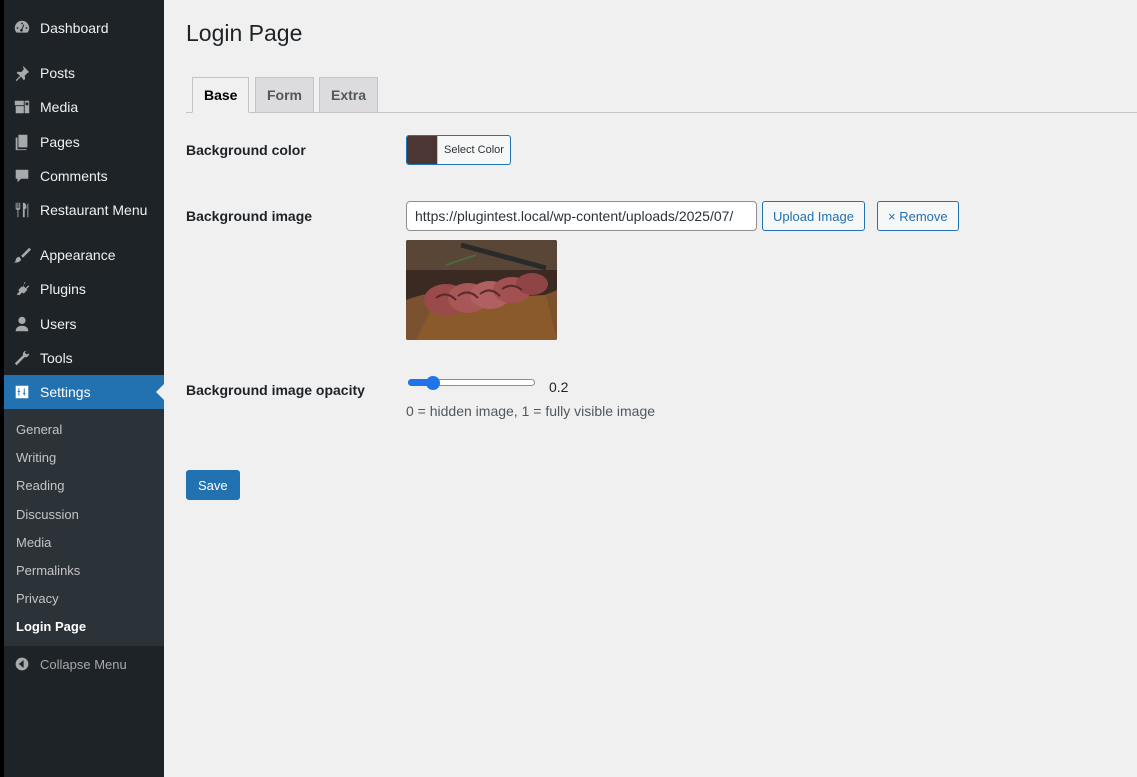 The image size is (1137, 777). Describe the element at coordinates (918, 216) in the screenshot. I see `remove-image-button: × Remove` at that location.